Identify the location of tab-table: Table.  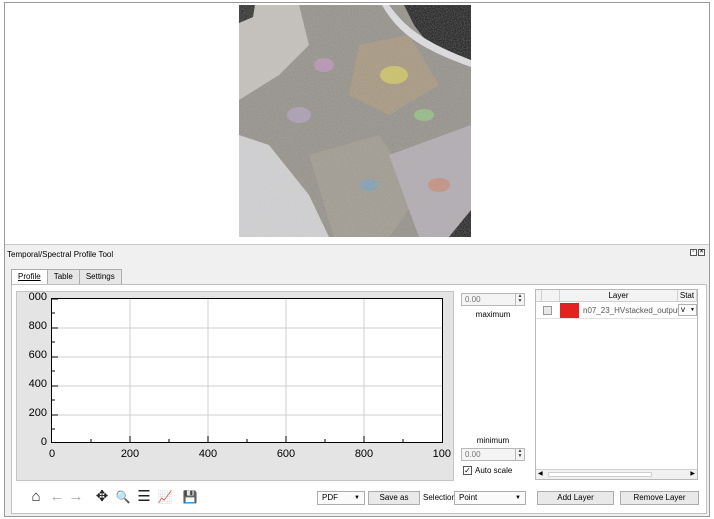
(63, 276).